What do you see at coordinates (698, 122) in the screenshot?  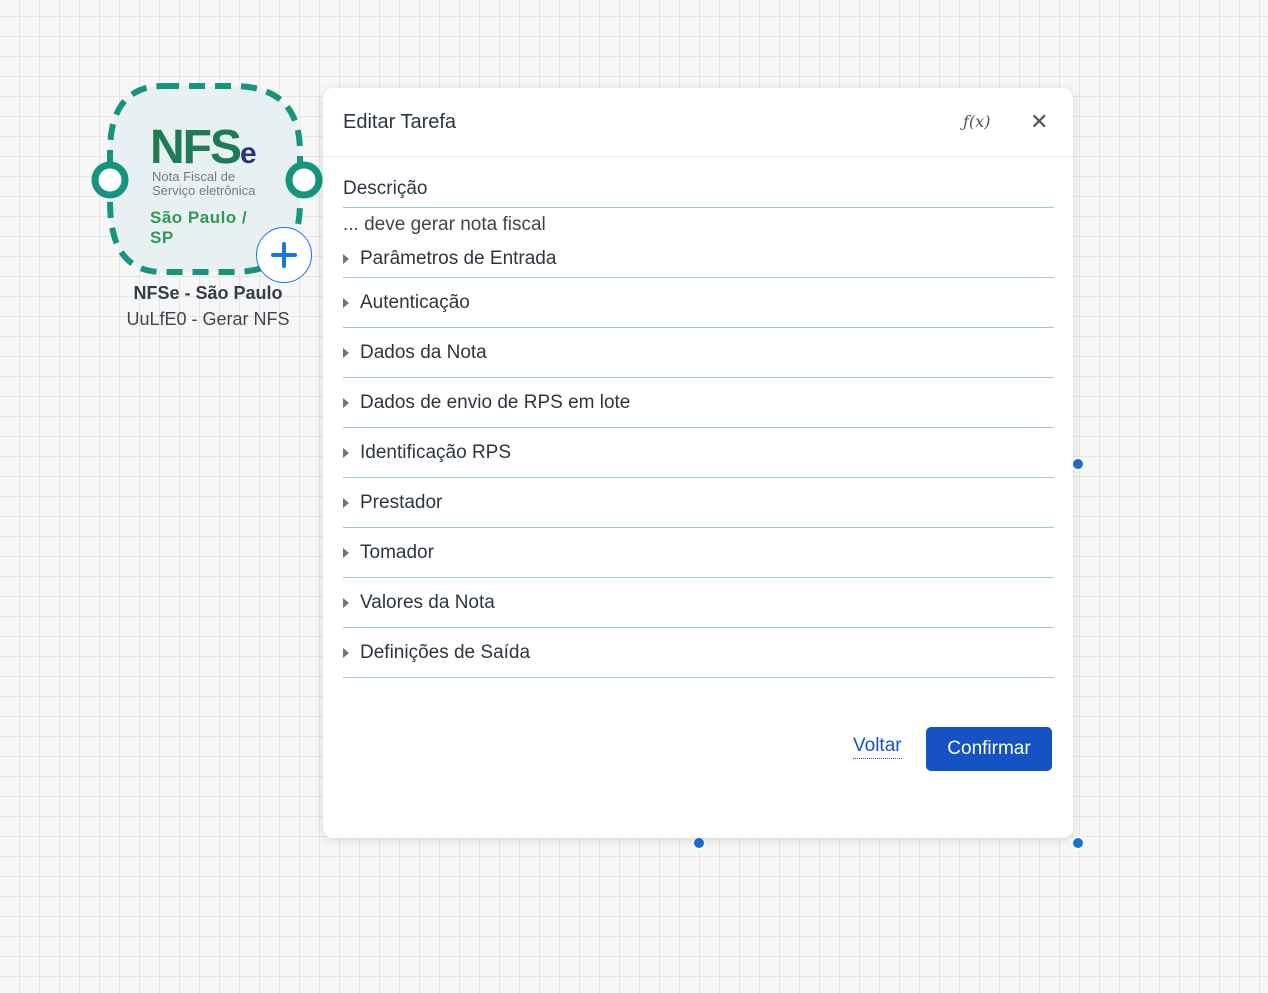 I see `dialog-header: Editar Tarefa ƒ(x) ✕` at bounding box center [698, 122].